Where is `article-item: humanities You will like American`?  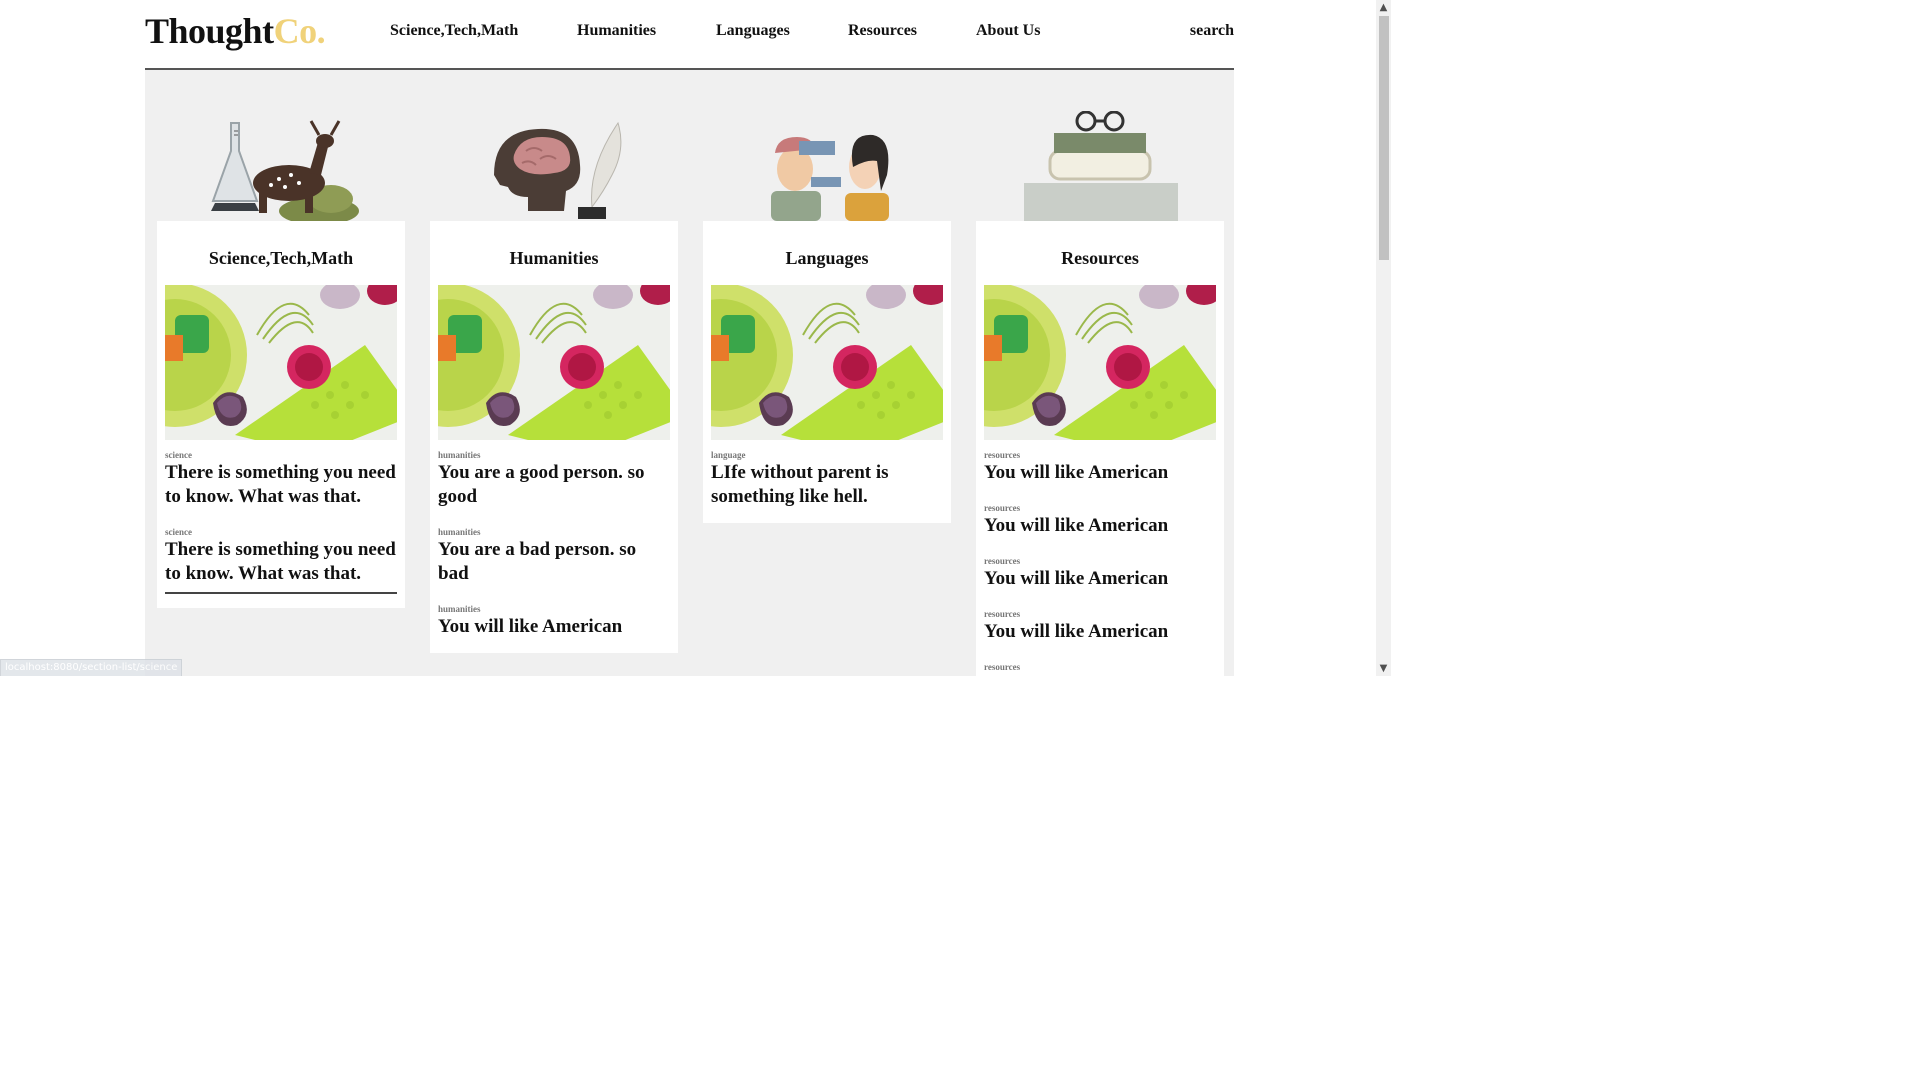
article-item: humanities You will like American is located at coordinates (554, 621).